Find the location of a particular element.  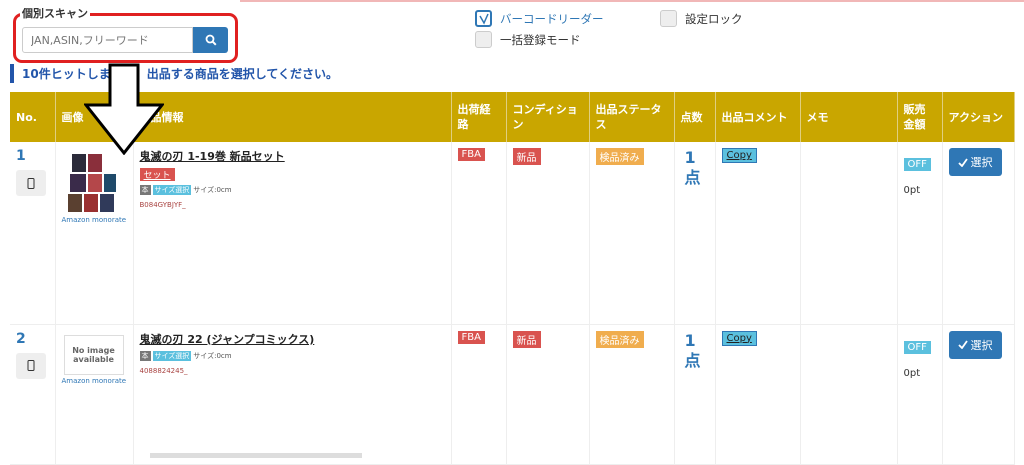

asin-text: 4088824245_ is located at coordinates (163, 370).